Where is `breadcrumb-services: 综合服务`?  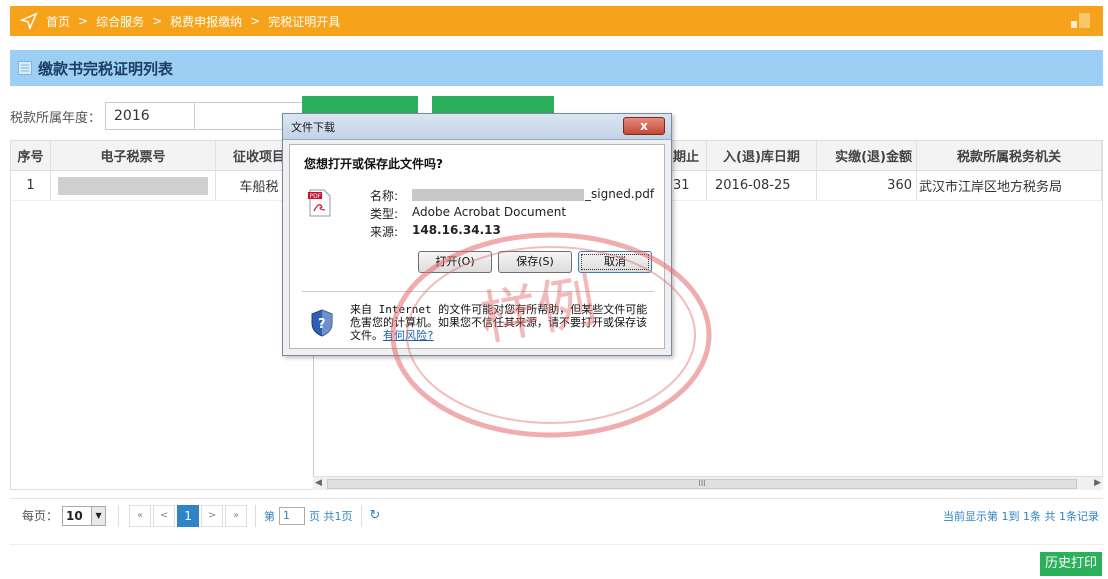
breadcrumb-services: 综合服务 is located at coordinates (120, 21).